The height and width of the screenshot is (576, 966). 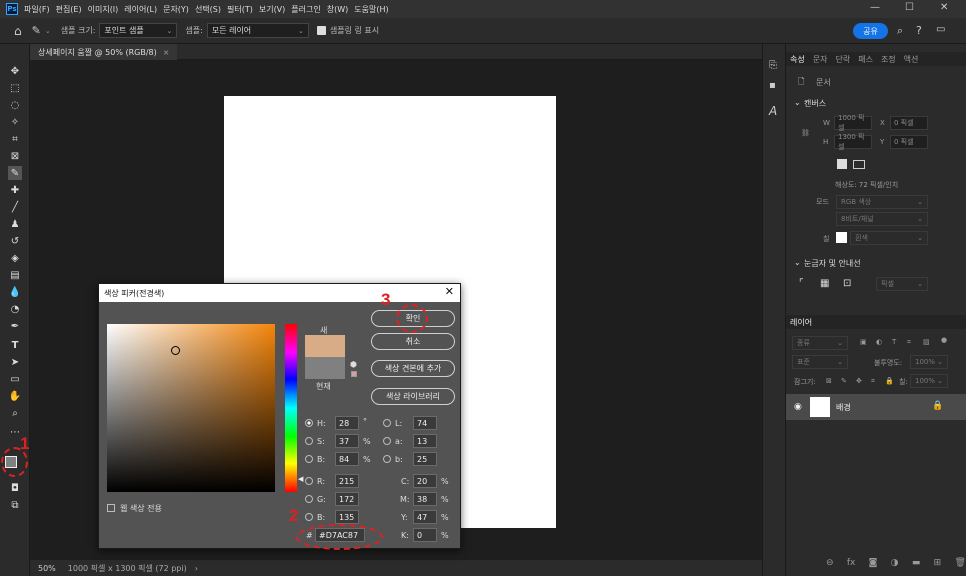 I want to click on move-tool-icon: ✥, so click(x=15, y=71).